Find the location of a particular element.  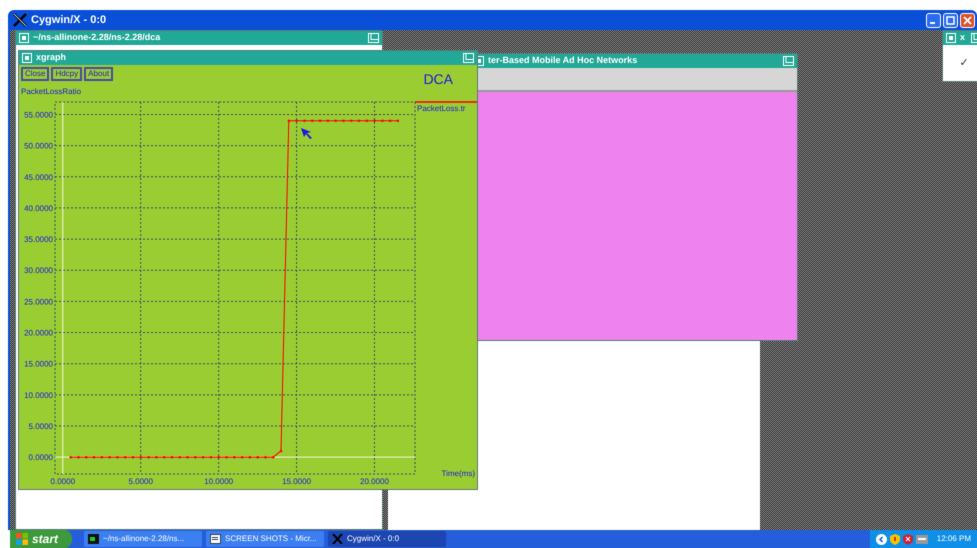

tick-label: 25.0000 is located at coordinates (38, 301).